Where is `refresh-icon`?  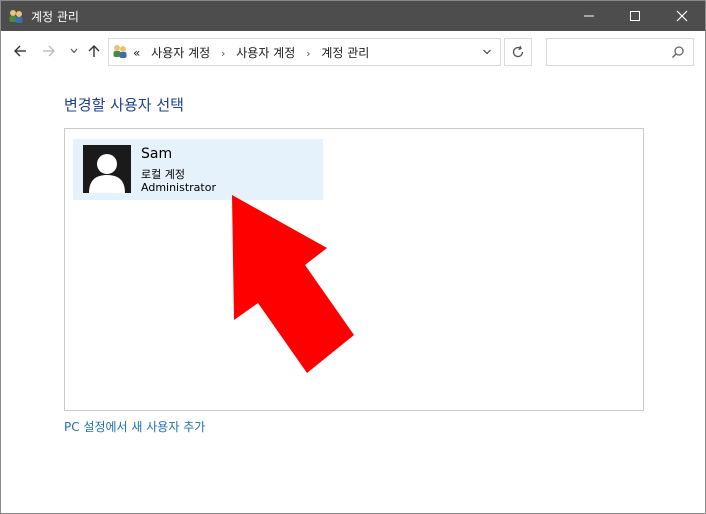
refresh-icon is located at coordinates (518, 51).